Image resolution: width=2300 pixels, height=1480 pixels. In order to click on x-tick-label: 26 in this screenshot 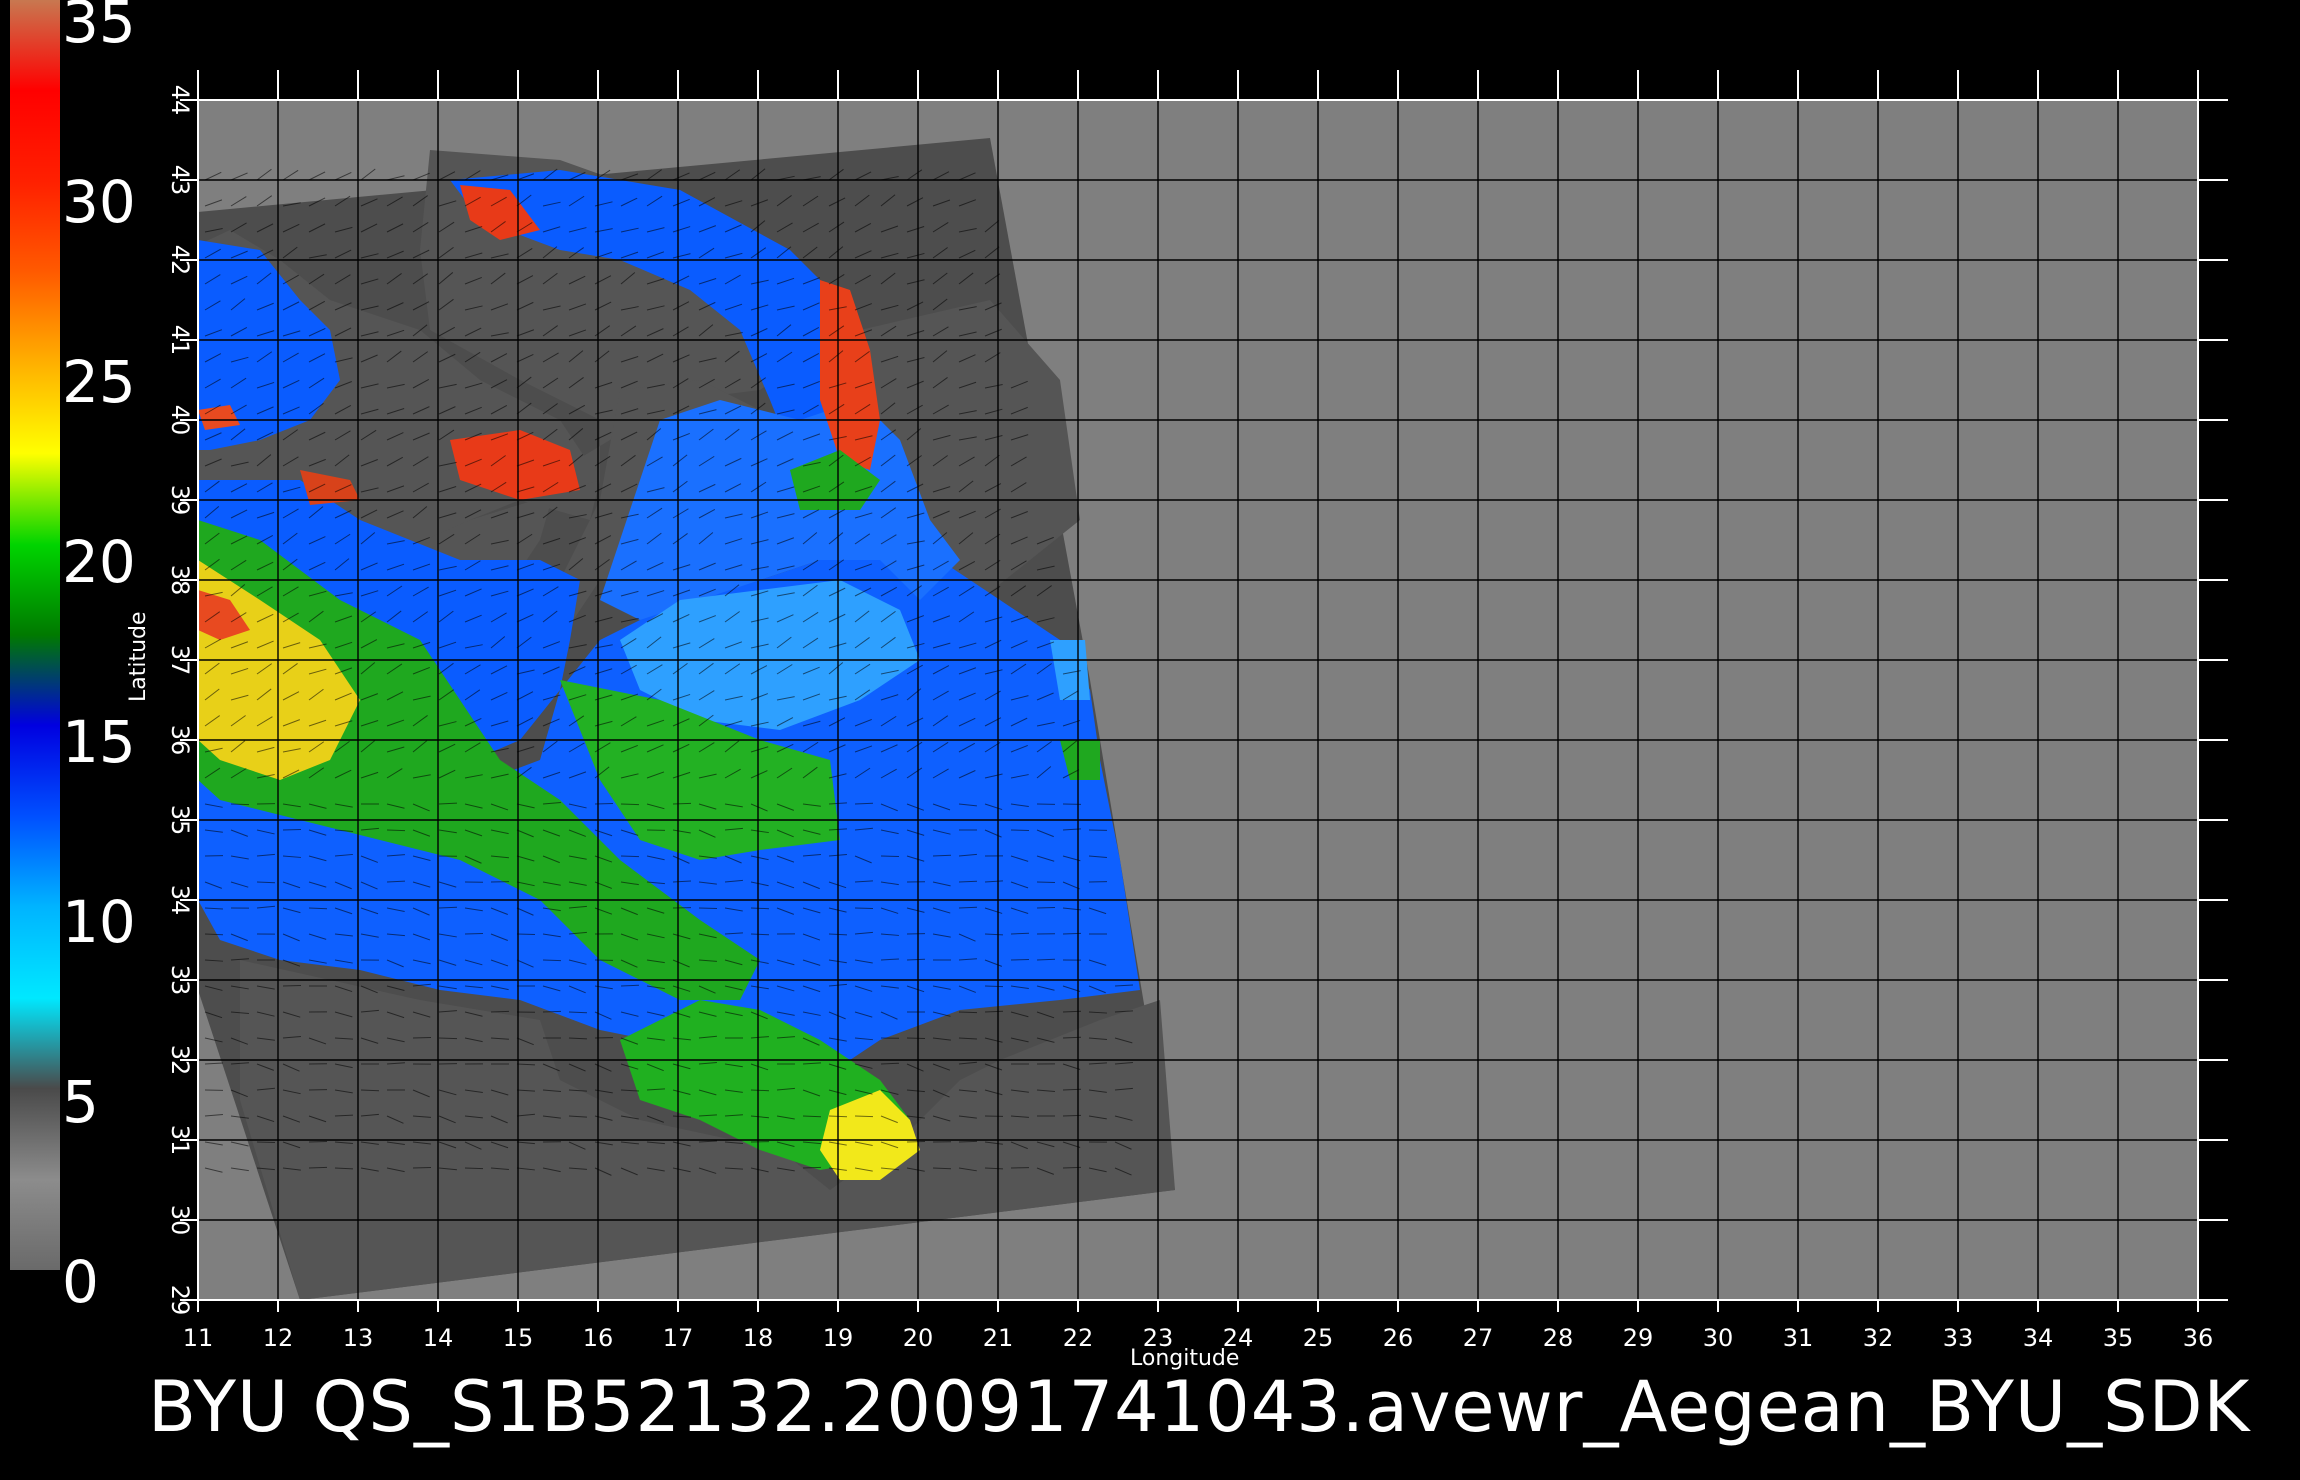, I will do `click(1398, 1338)`.